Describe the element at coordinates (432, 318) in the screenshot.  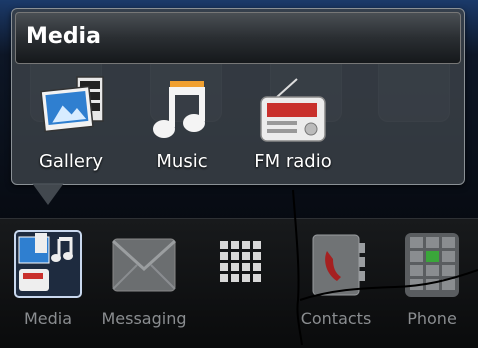
I see `dock-label-phone: Phone` at that location.